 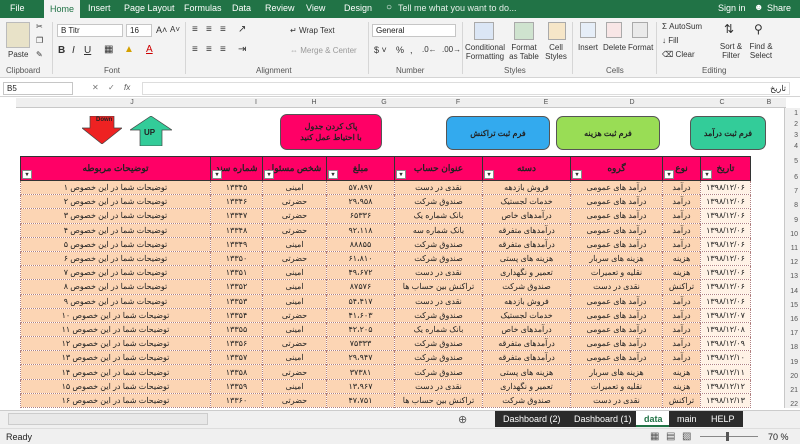 I want to click on table-cell: امینی, so click(x=294, y=273).